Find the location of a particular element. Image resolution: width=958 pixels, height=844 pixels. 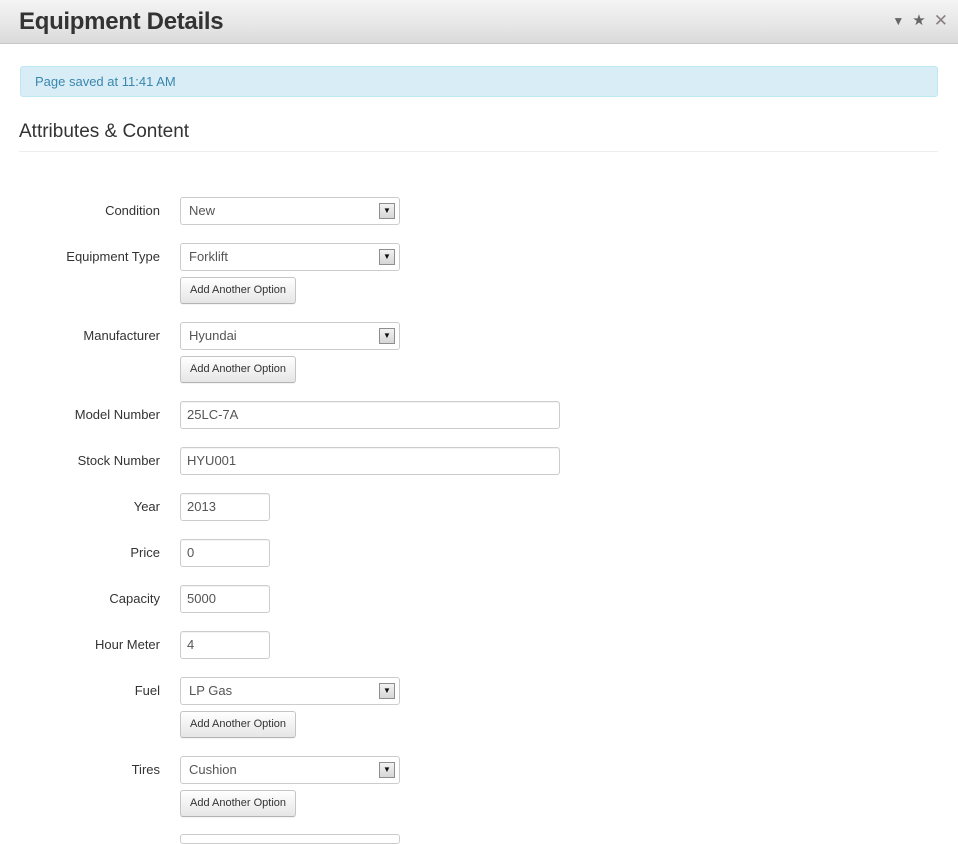

fuel-add-option-button: Add Another Option is located at coordinates (238, 724).